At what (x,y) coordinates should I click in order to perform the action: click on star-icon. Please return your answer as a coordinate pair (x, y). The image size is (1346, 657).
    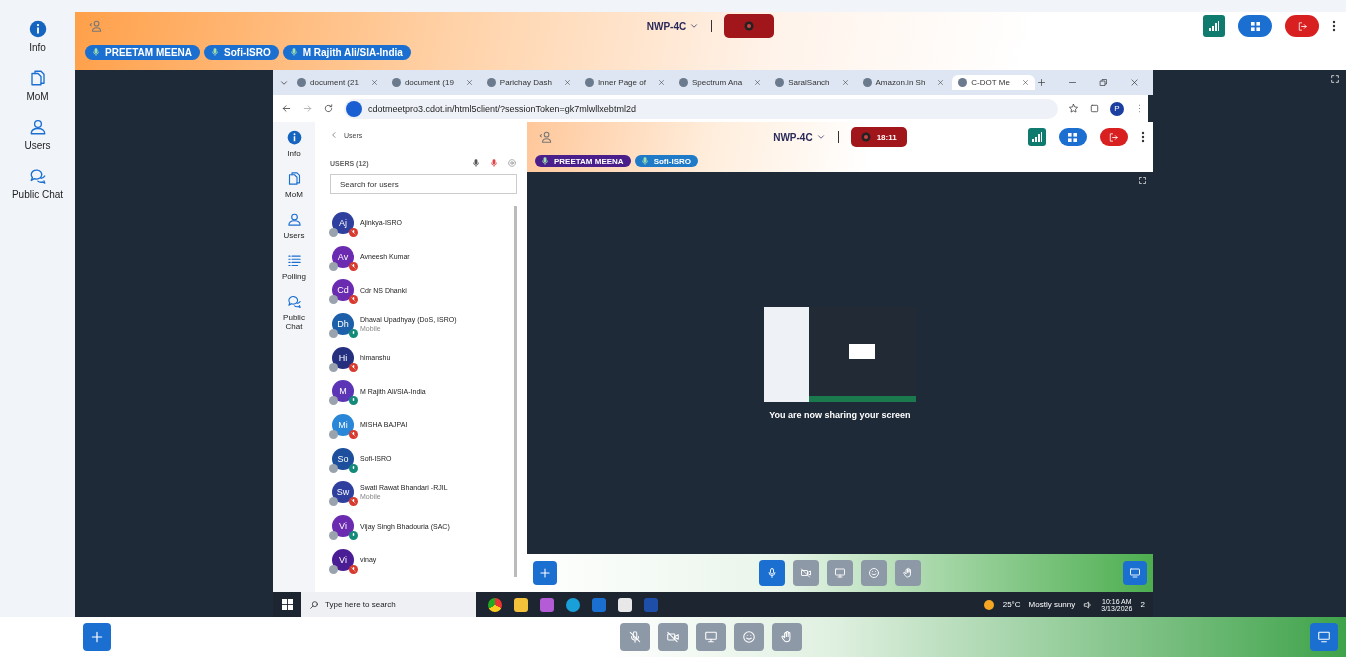
    Looking at the image, I should click on (1073, 108).